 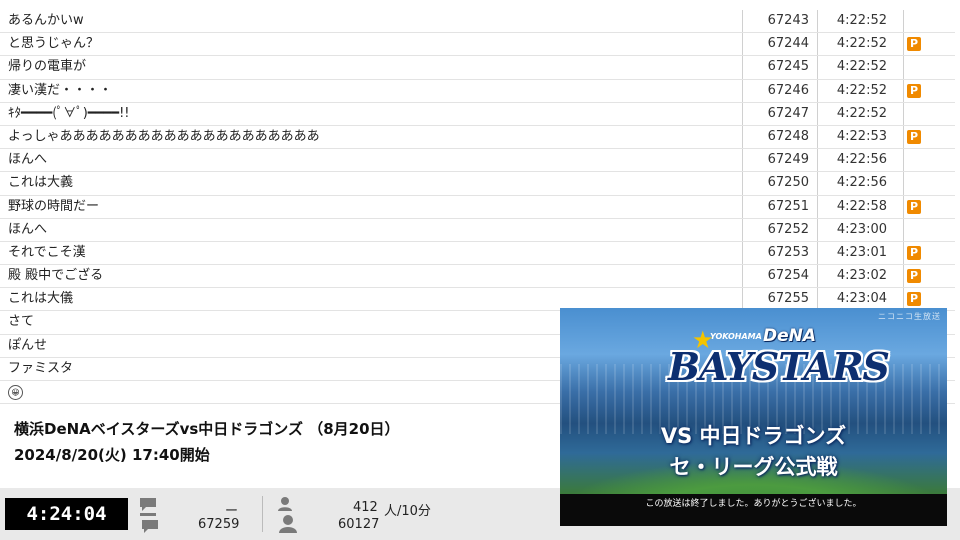 What do you see at coordinates (371, 276) in the screenshot?
I see `comment-text: 殿 殿中でござる` at bounding box center [371, 276].